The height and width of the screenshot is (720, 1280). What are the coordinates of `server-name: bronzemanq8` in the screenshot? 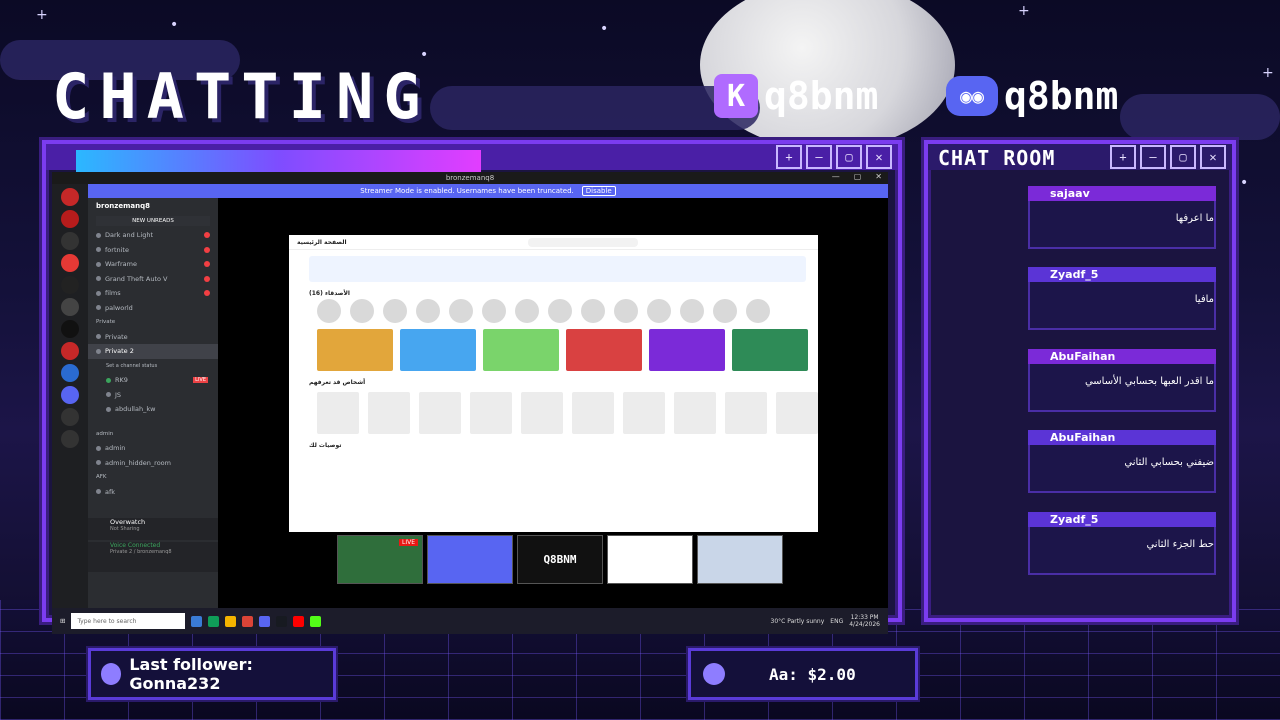 It's located at (153, 206).